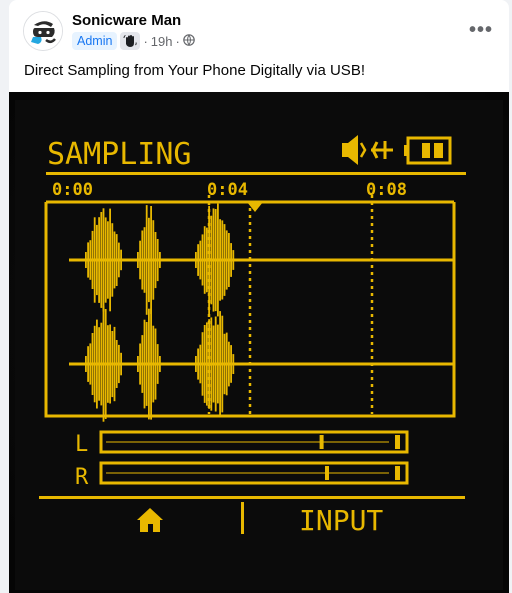  What do you see at coordinates (189, 41) in the screenshot?
I see `globe-icon` at bounding box center [189, 41].